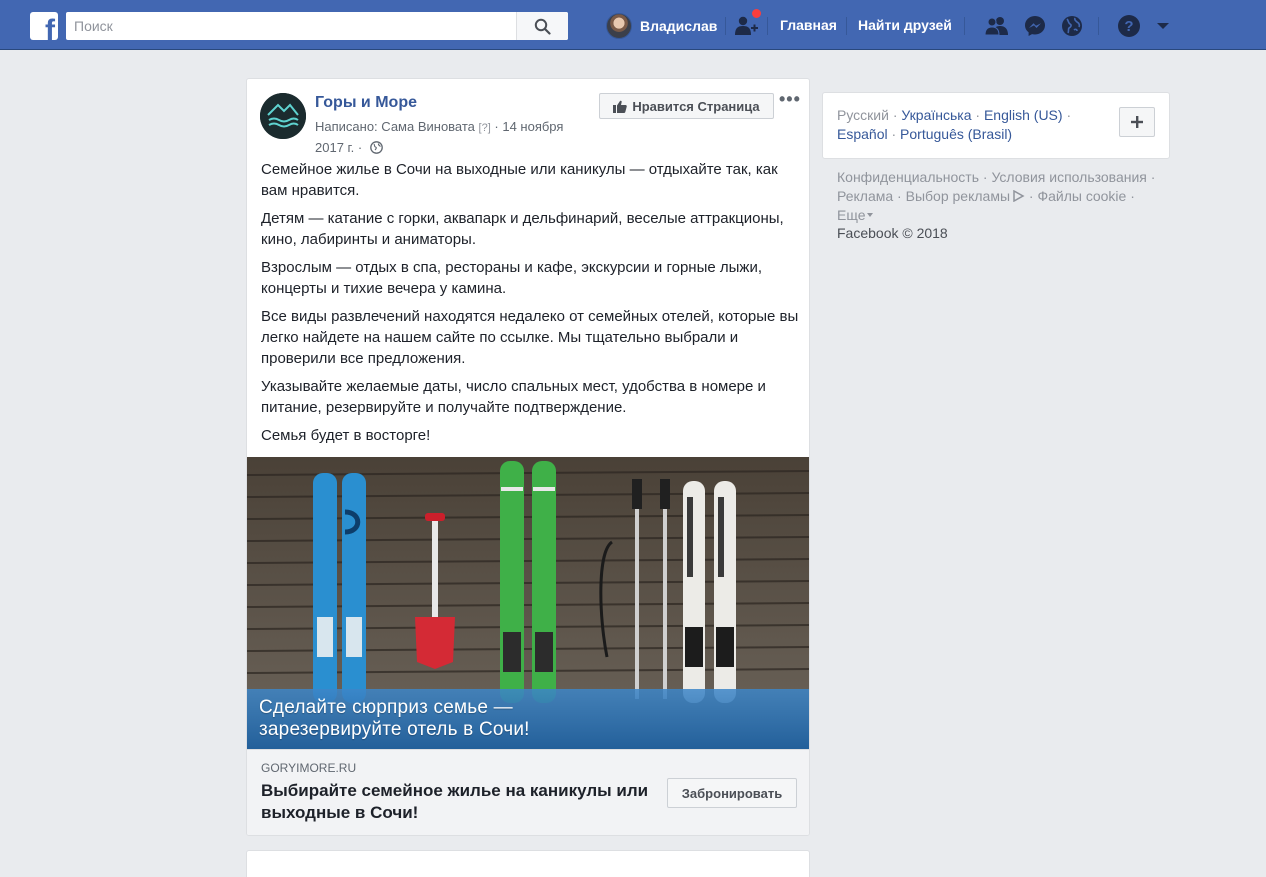  I want to click on post-paragraph: Семья будет в восторге!, so click(346, 435).